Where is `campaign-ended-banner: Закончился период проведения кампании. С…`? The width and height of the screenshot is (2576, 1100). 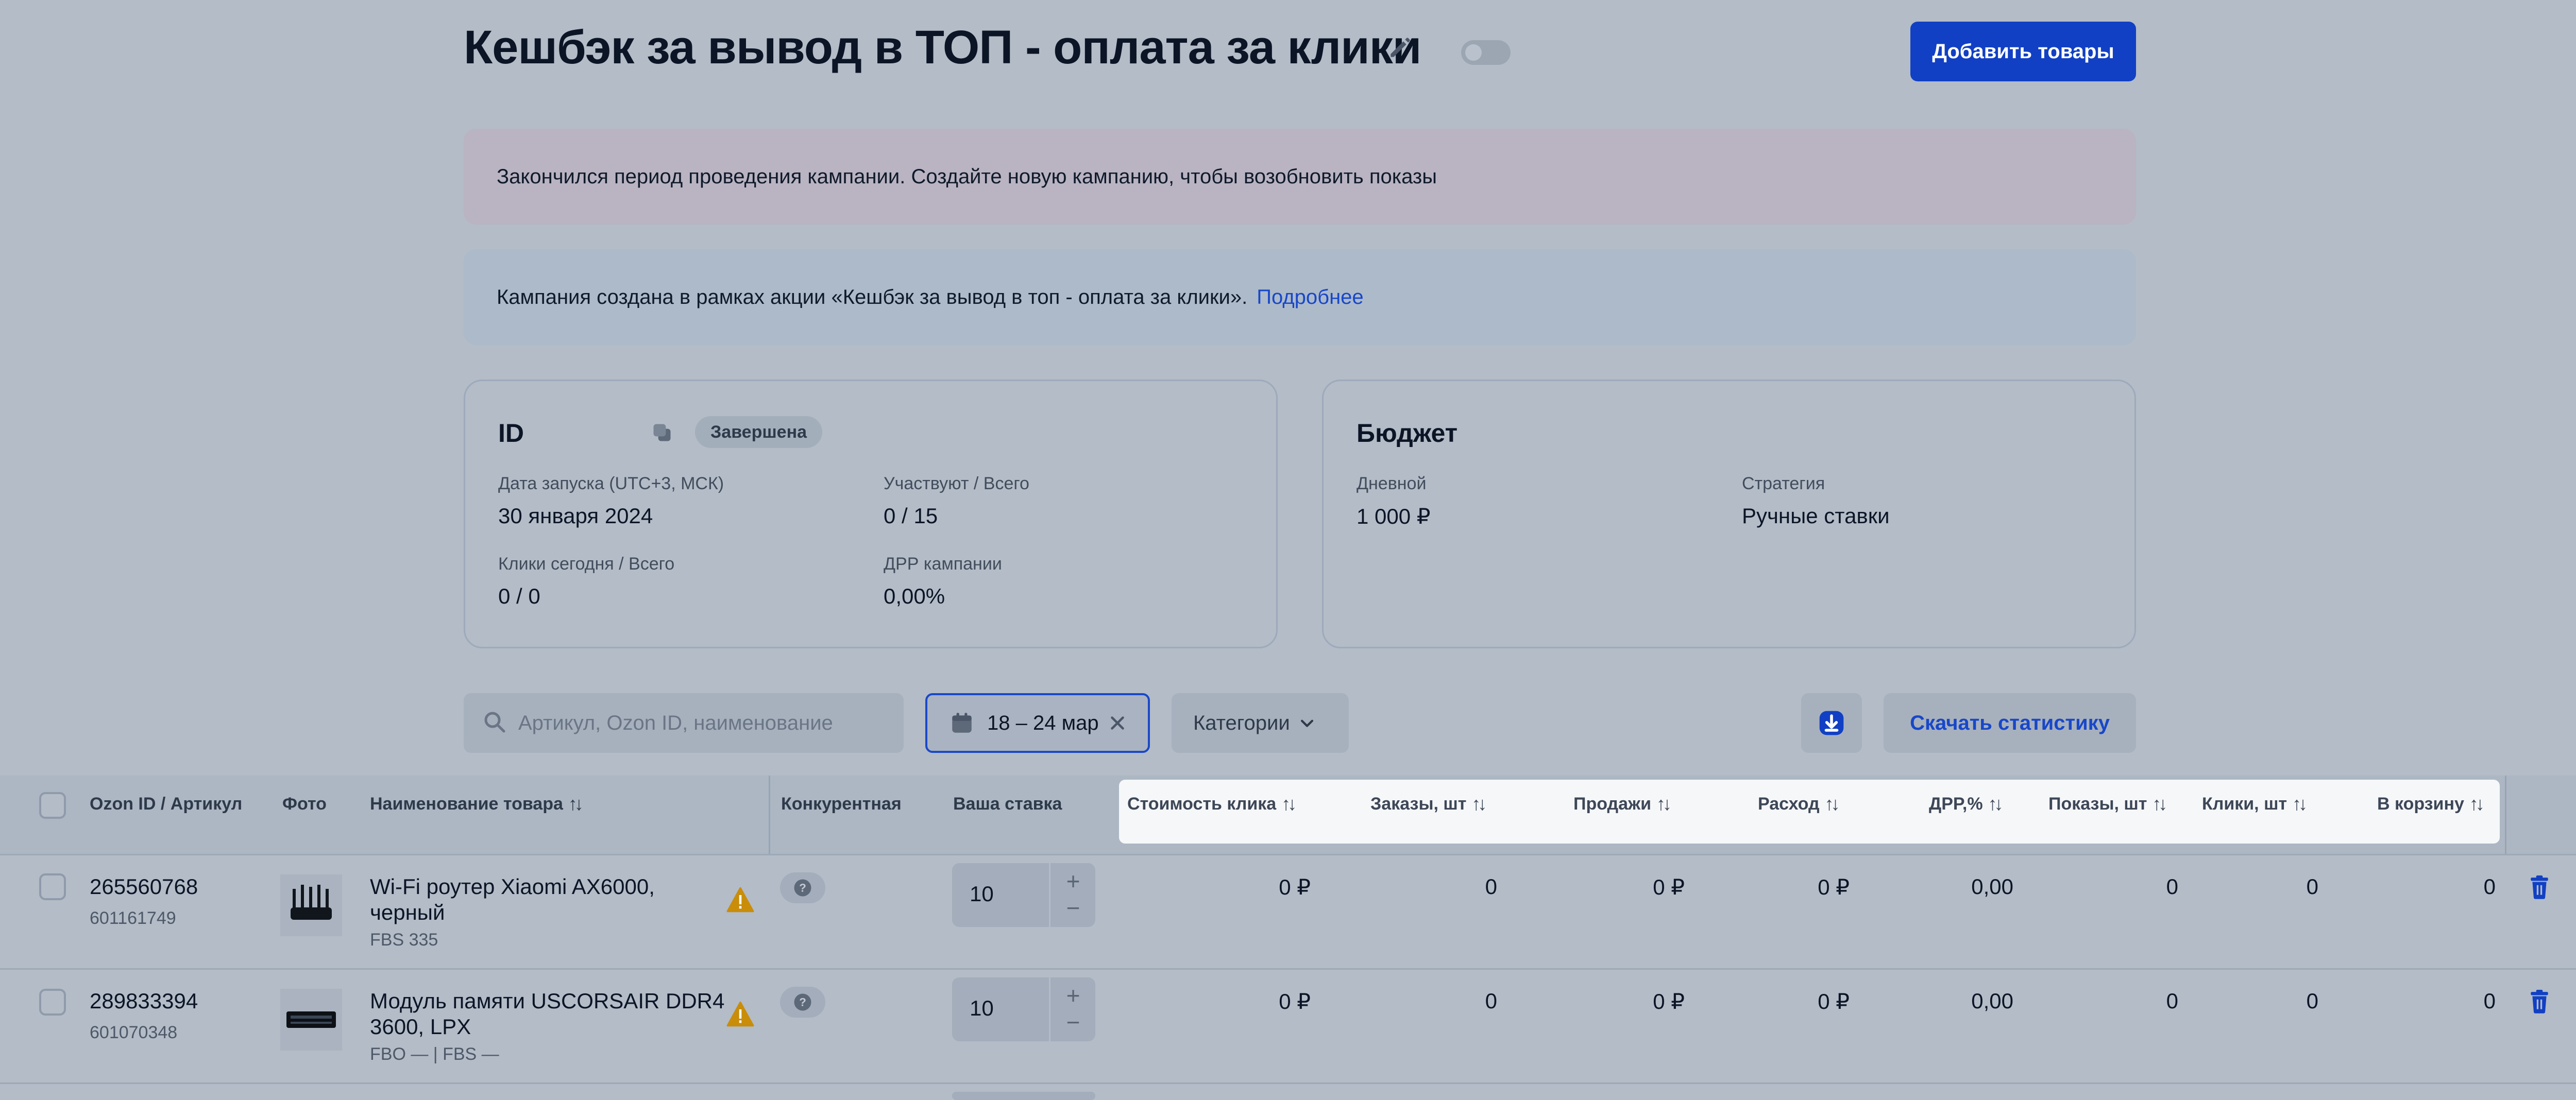 campaign-ended-banner: Закончился период проведения кампании. С… is located at coordinates (1300, 177).